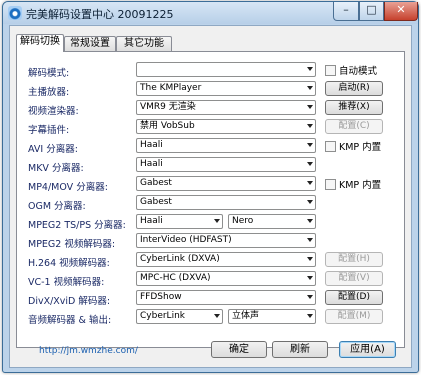  Describe the element at coordinates (210, 13) in the screenshot. I see `title-bar: 完美解码设置中心 20091225 – □ ✕` at that location.